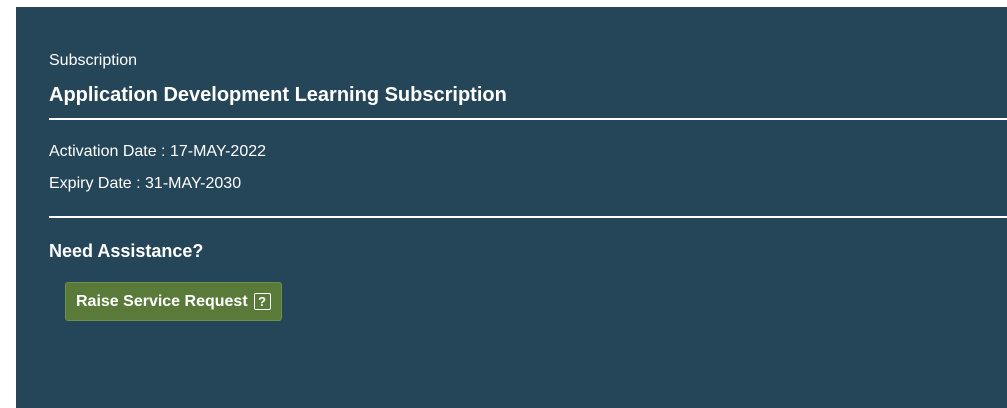 The height and width of the screenshot is (408, 1007). I want to click on subscription-label: Subscription, so click(93, 60).